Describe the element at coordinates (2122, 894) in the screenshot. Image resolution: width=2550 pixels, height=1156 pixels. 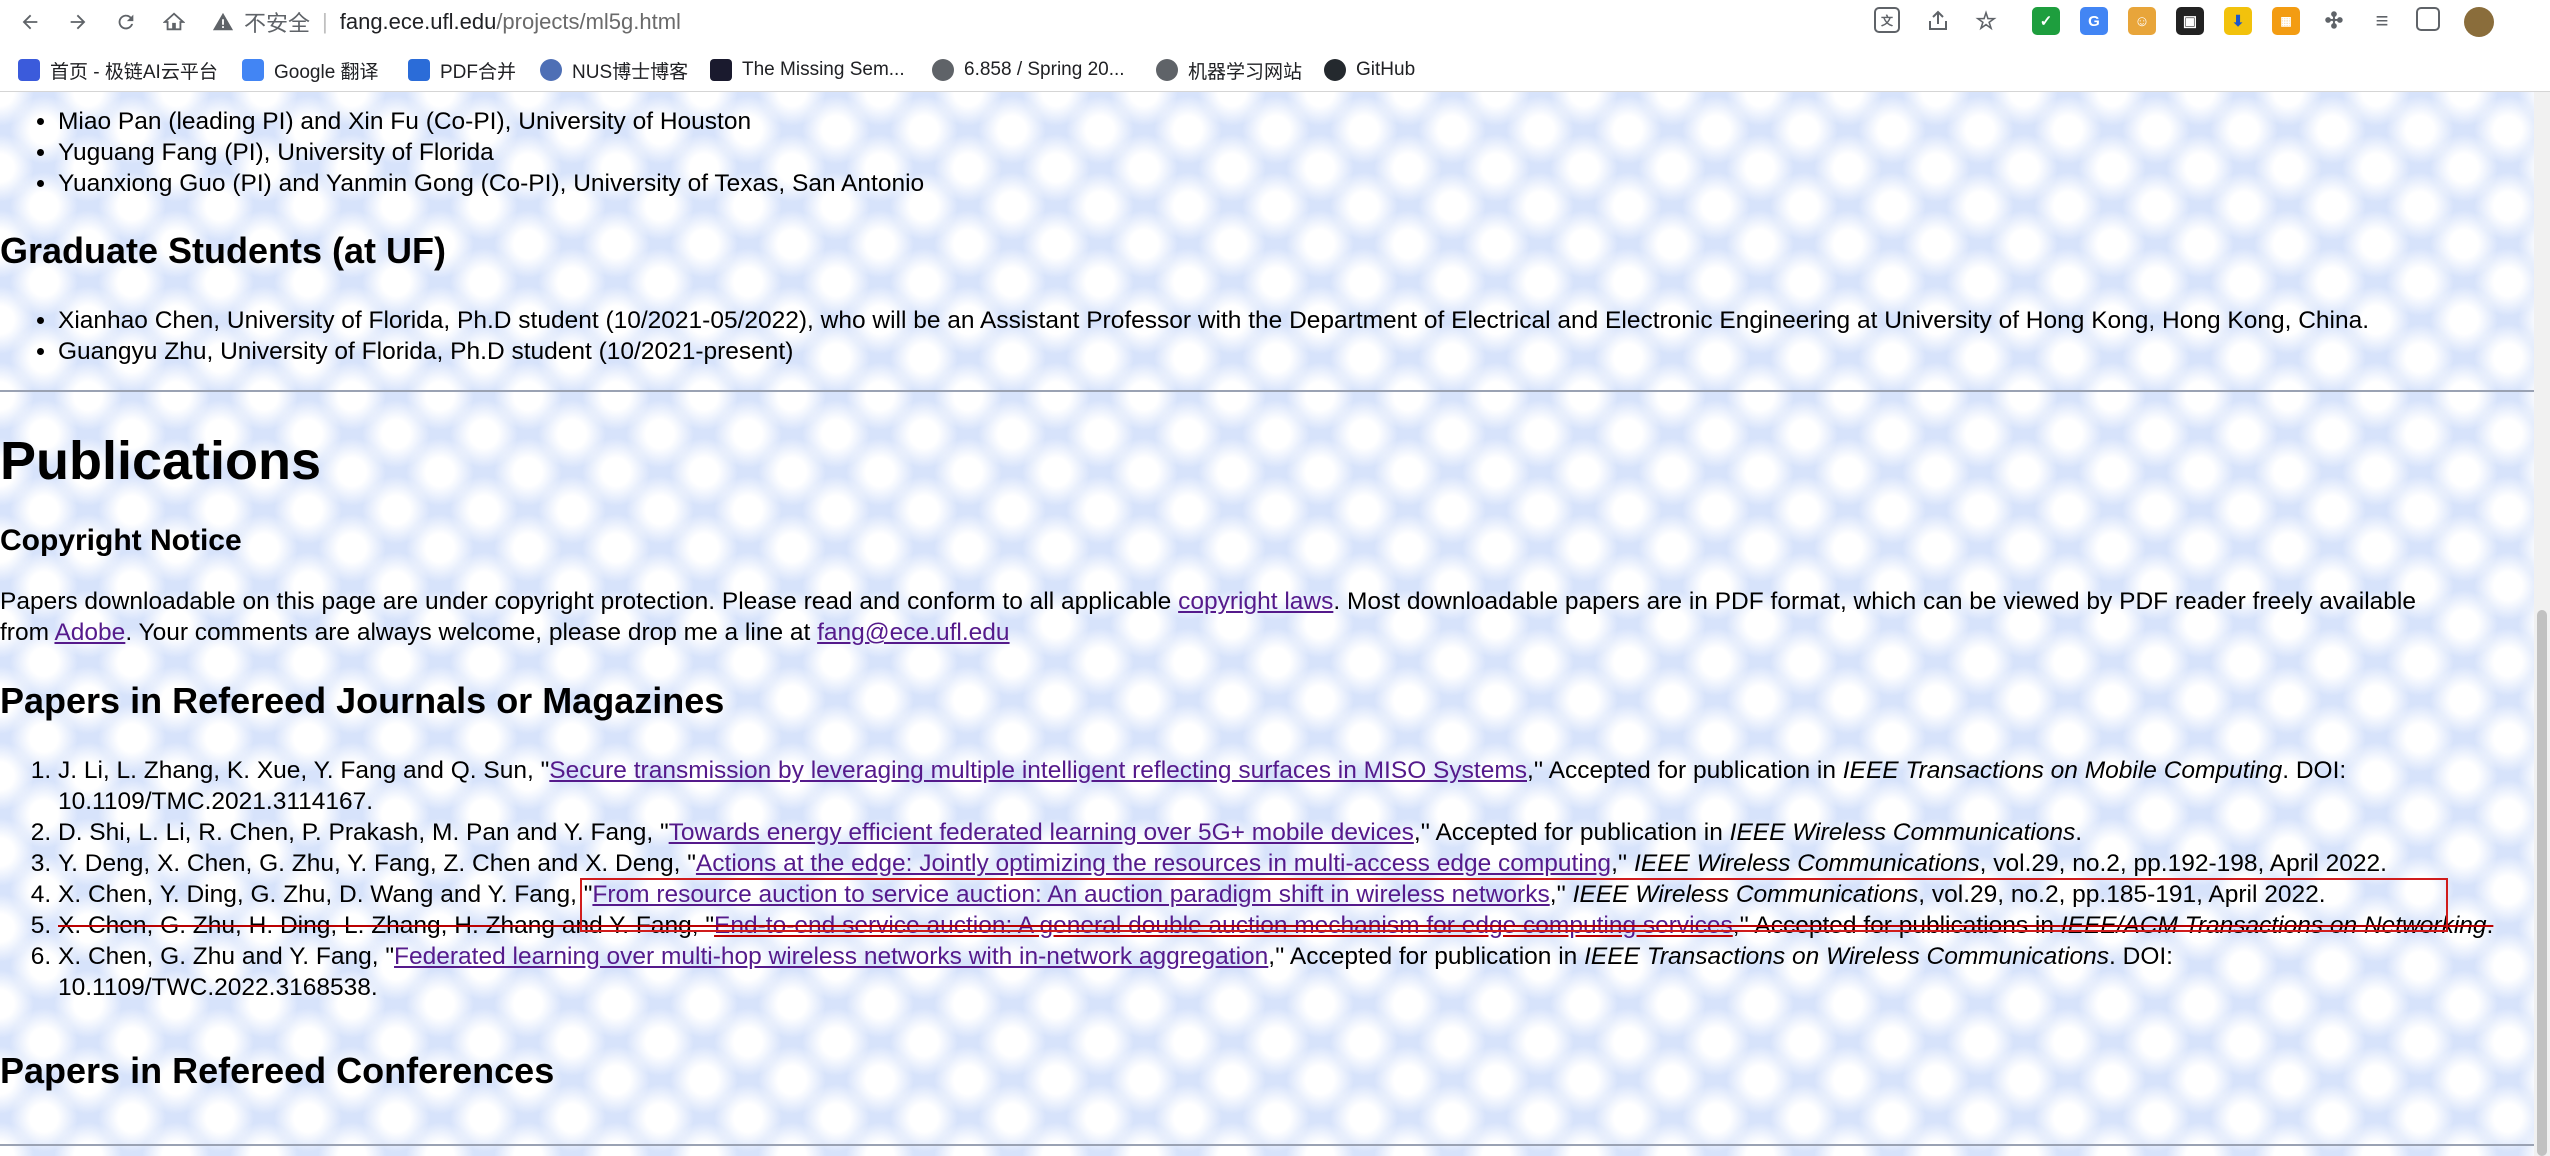
I see `paper-text: , vol.29, no.2, pp.185-191, April 2022.` at that location.